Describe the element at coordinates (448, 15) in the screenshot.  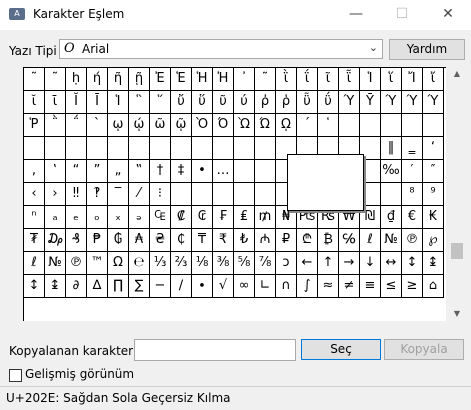
I see `close-button: ✕` at that location.